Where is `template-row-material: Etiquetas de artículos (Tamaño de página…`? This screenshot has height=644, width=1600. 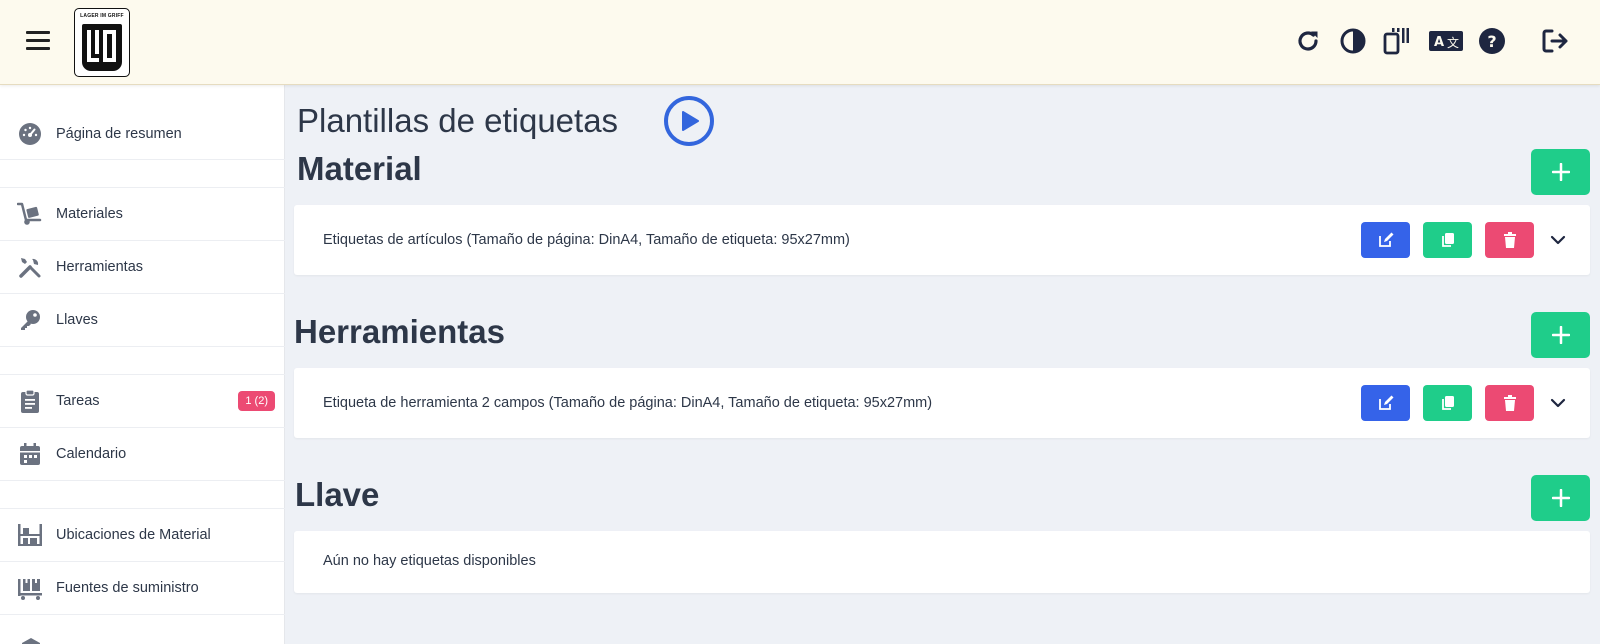 template-row-material: Etiquetas de artículos (Tamaño de página… is located at coordinates (942, 240).